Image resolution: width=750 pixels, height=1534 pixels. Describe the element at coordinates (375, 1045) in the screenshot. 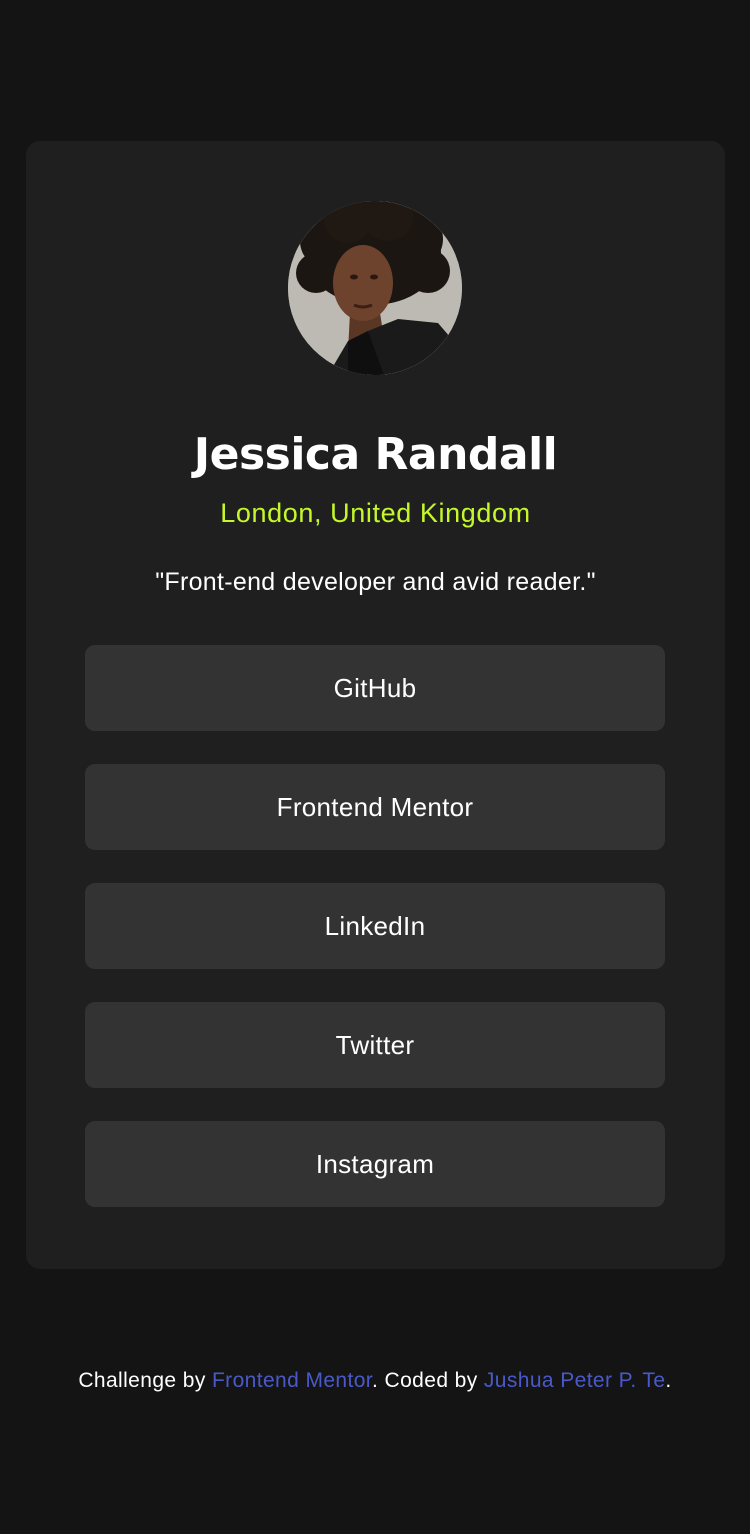

I see `twitter-link-button: Twitter` at that location.